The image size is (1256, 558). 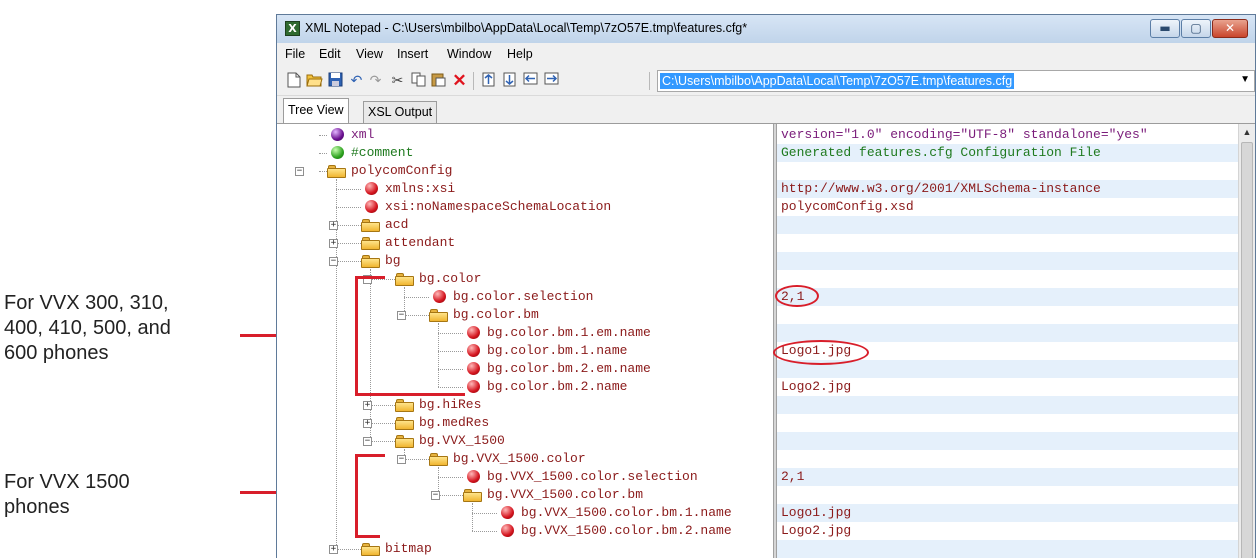 I want to click on tree-row: − bg, so click(x=525, y=261).